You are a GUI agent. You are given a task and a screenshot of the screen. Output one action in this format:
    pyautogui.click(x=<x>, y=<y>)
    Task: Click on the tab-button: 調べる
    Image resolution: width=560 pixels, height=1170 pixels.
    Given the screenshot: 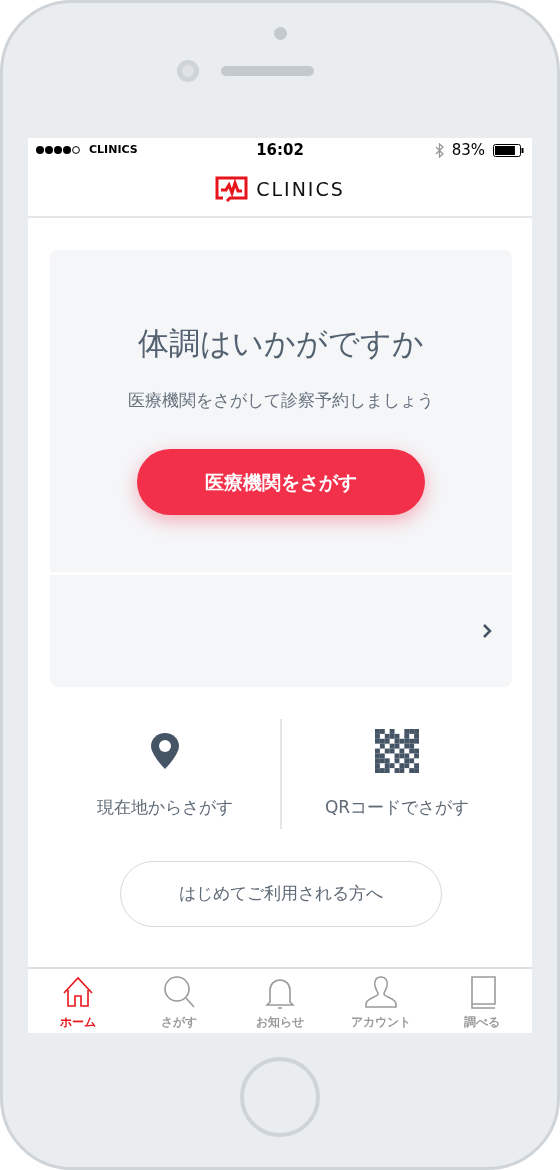 What is the action you would take?
    pyautogui.click(x=481, y=1001)
    